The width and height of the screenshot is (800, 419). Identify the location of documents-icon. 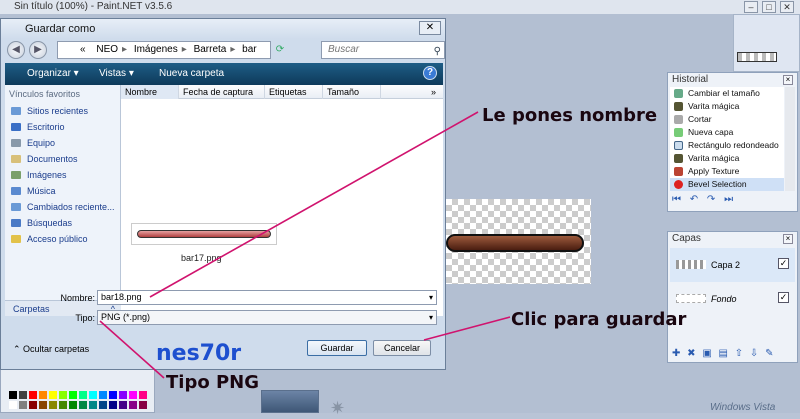
(16, 159).